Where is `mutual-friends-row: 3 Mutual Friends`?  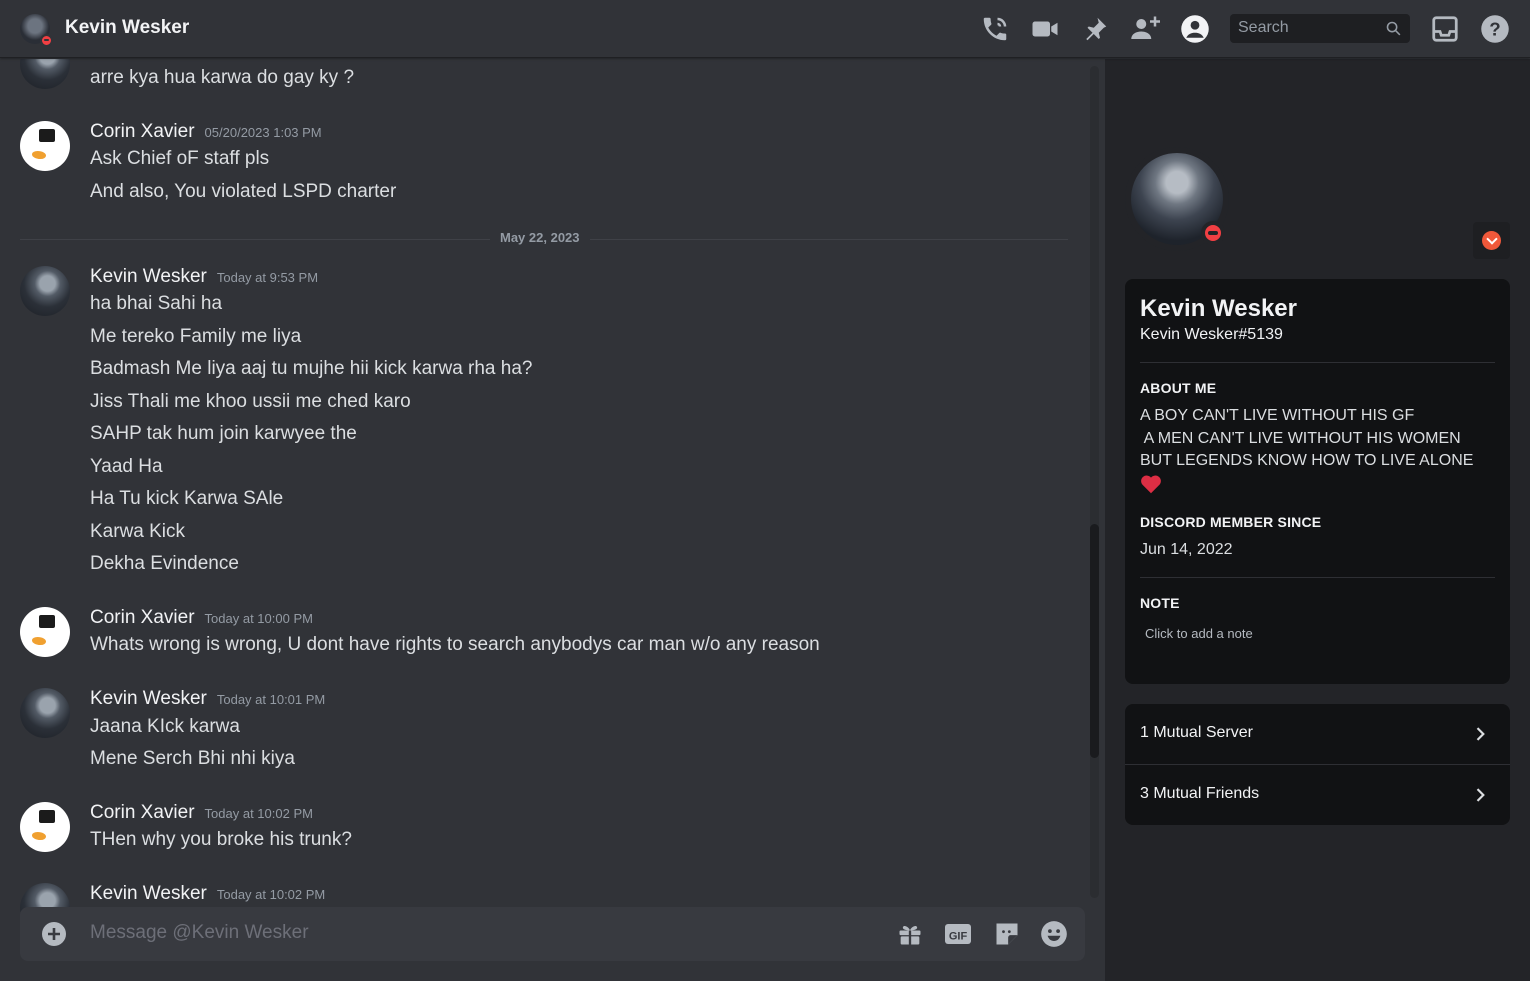 mutual-friends-row: 3 Mutual Friends is located at coordinates (1317, 795).